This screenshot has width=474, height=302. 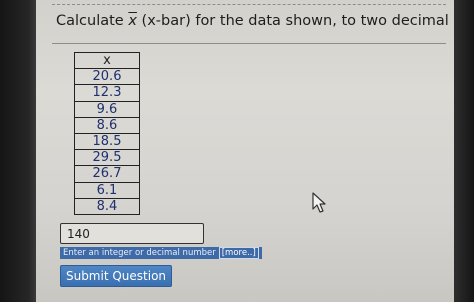 What do you see at coordinates (139, 253) in the screenshot?
I see `hint-text: Enter an integer or decimal number` at bounding box center [139, 253].